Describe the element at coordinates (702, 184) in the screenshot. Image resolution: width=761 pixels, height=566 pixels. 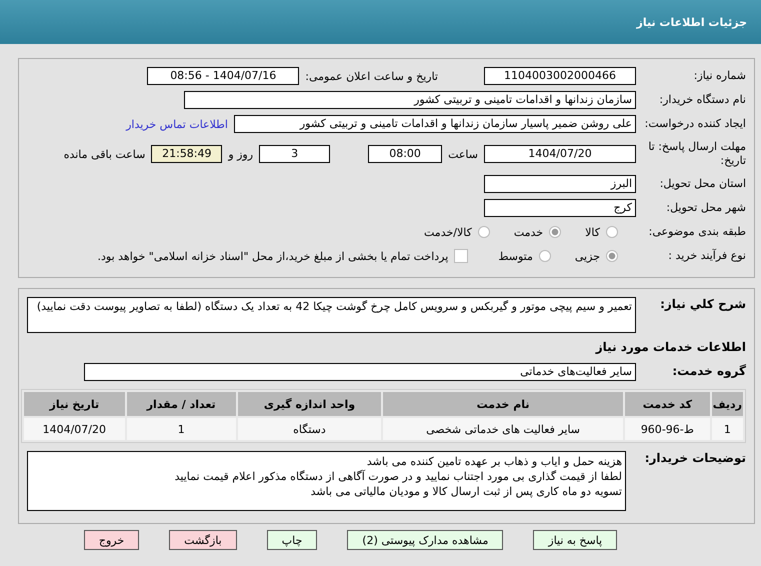
I see `field-label: استان محل تحویل:` at that location.